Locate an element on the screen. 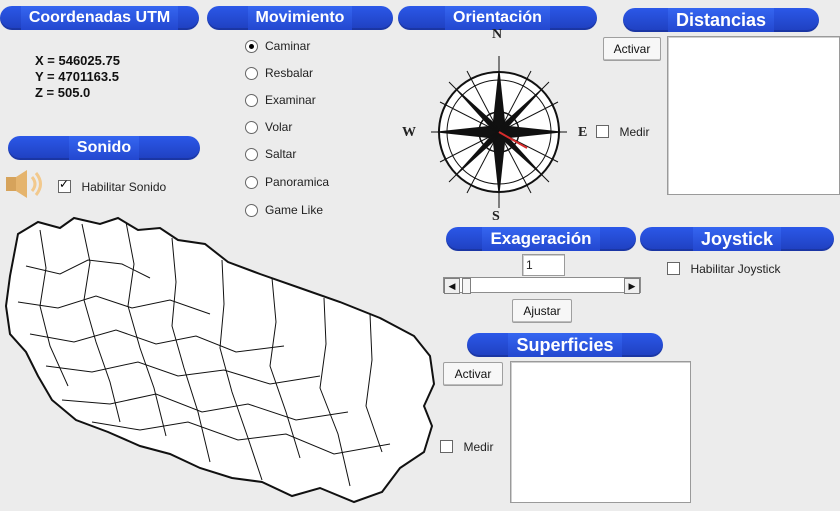 The width and height of the screenshot is (840, 511). sonido-title: Sonido is located at coordinates (104, 148).